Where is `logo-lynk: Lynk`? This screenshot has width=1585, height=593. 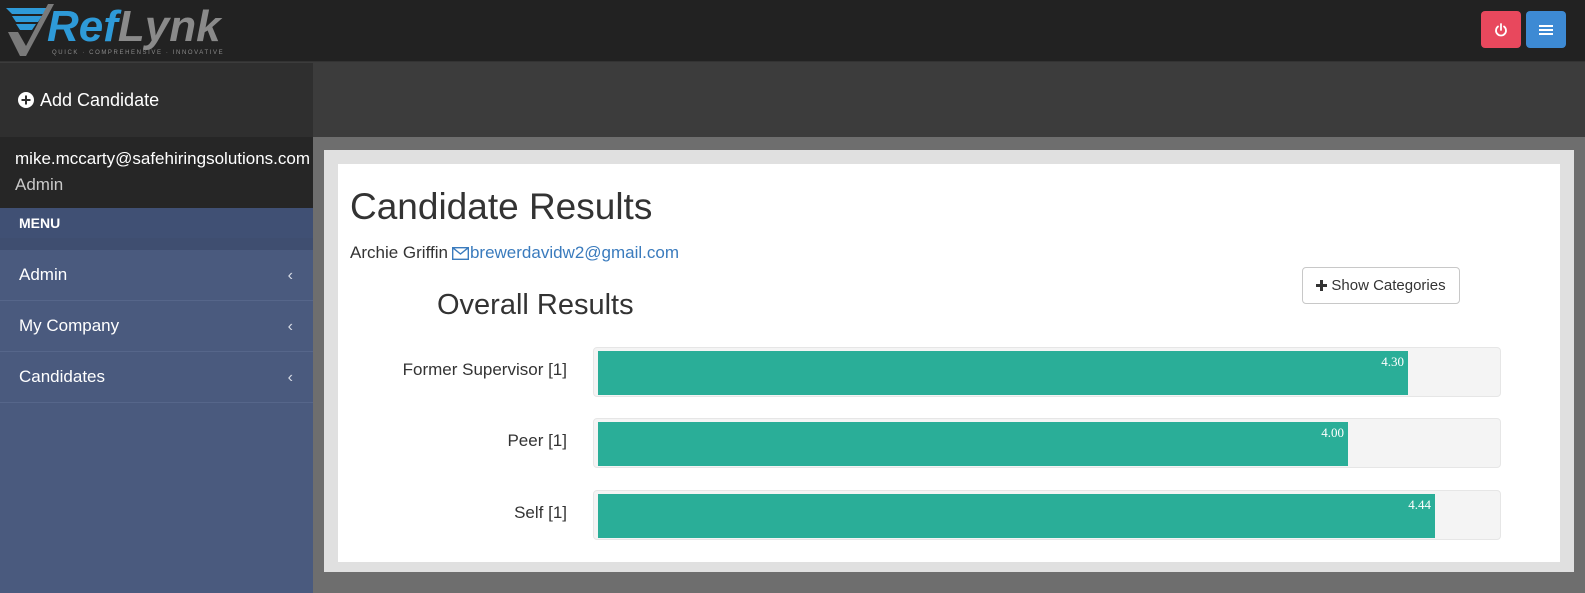
logo-lynk: Lynk is located at coordinates (169, 26).